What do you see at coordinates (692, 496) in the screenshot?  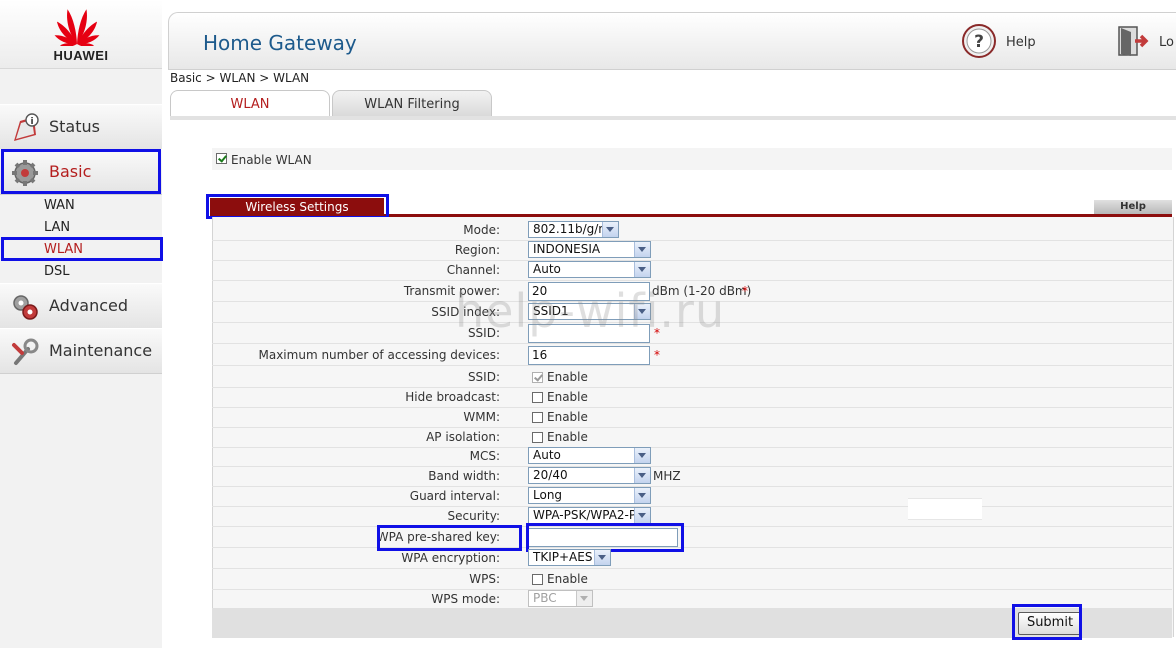 I see `row-guard-interval: Guard interval: Long` at bounding box center [692, 496].